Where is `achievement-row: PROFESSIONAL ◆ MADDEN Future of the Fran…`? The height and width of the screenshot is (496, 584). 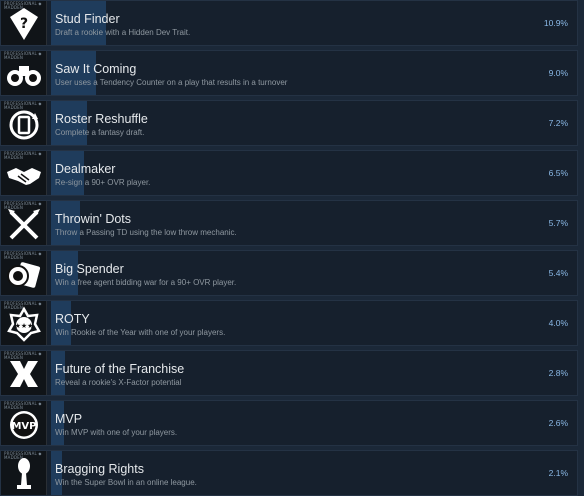
achievement-row: PROFESSIONAL ◆ MADDEN Future of the Fran… is located at coordinates (289, 373).